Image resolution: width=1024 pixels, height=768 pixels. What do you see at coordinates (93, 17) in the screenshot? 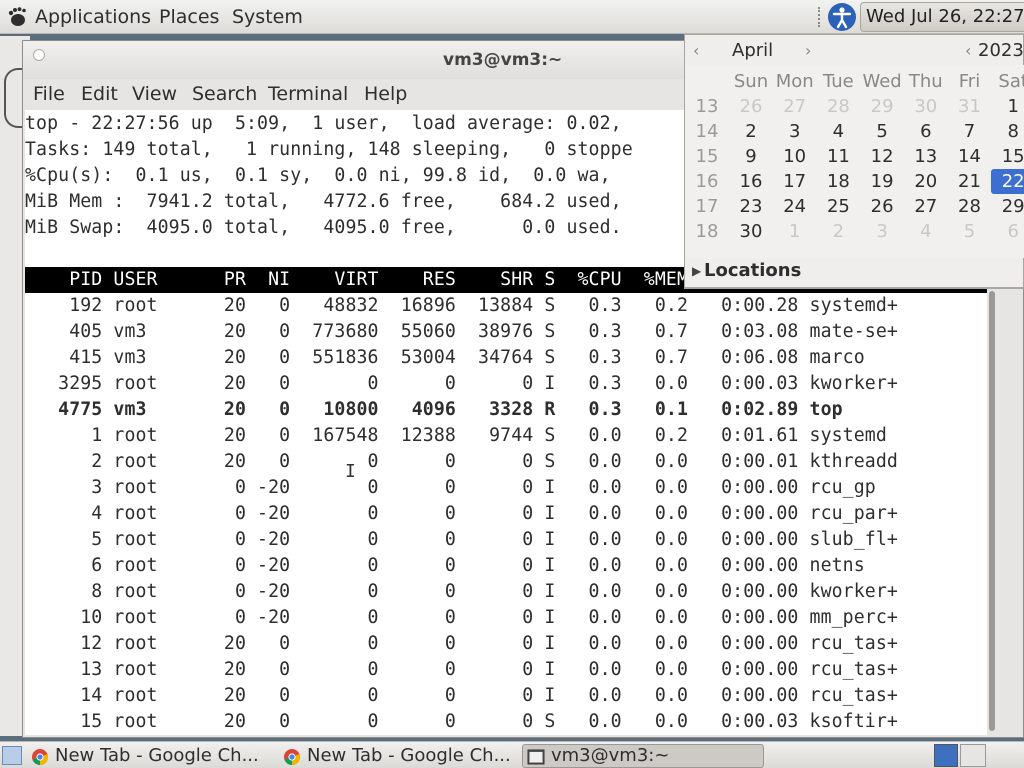
I see `applications-menu: Applications` at bounding box center [93, 17].